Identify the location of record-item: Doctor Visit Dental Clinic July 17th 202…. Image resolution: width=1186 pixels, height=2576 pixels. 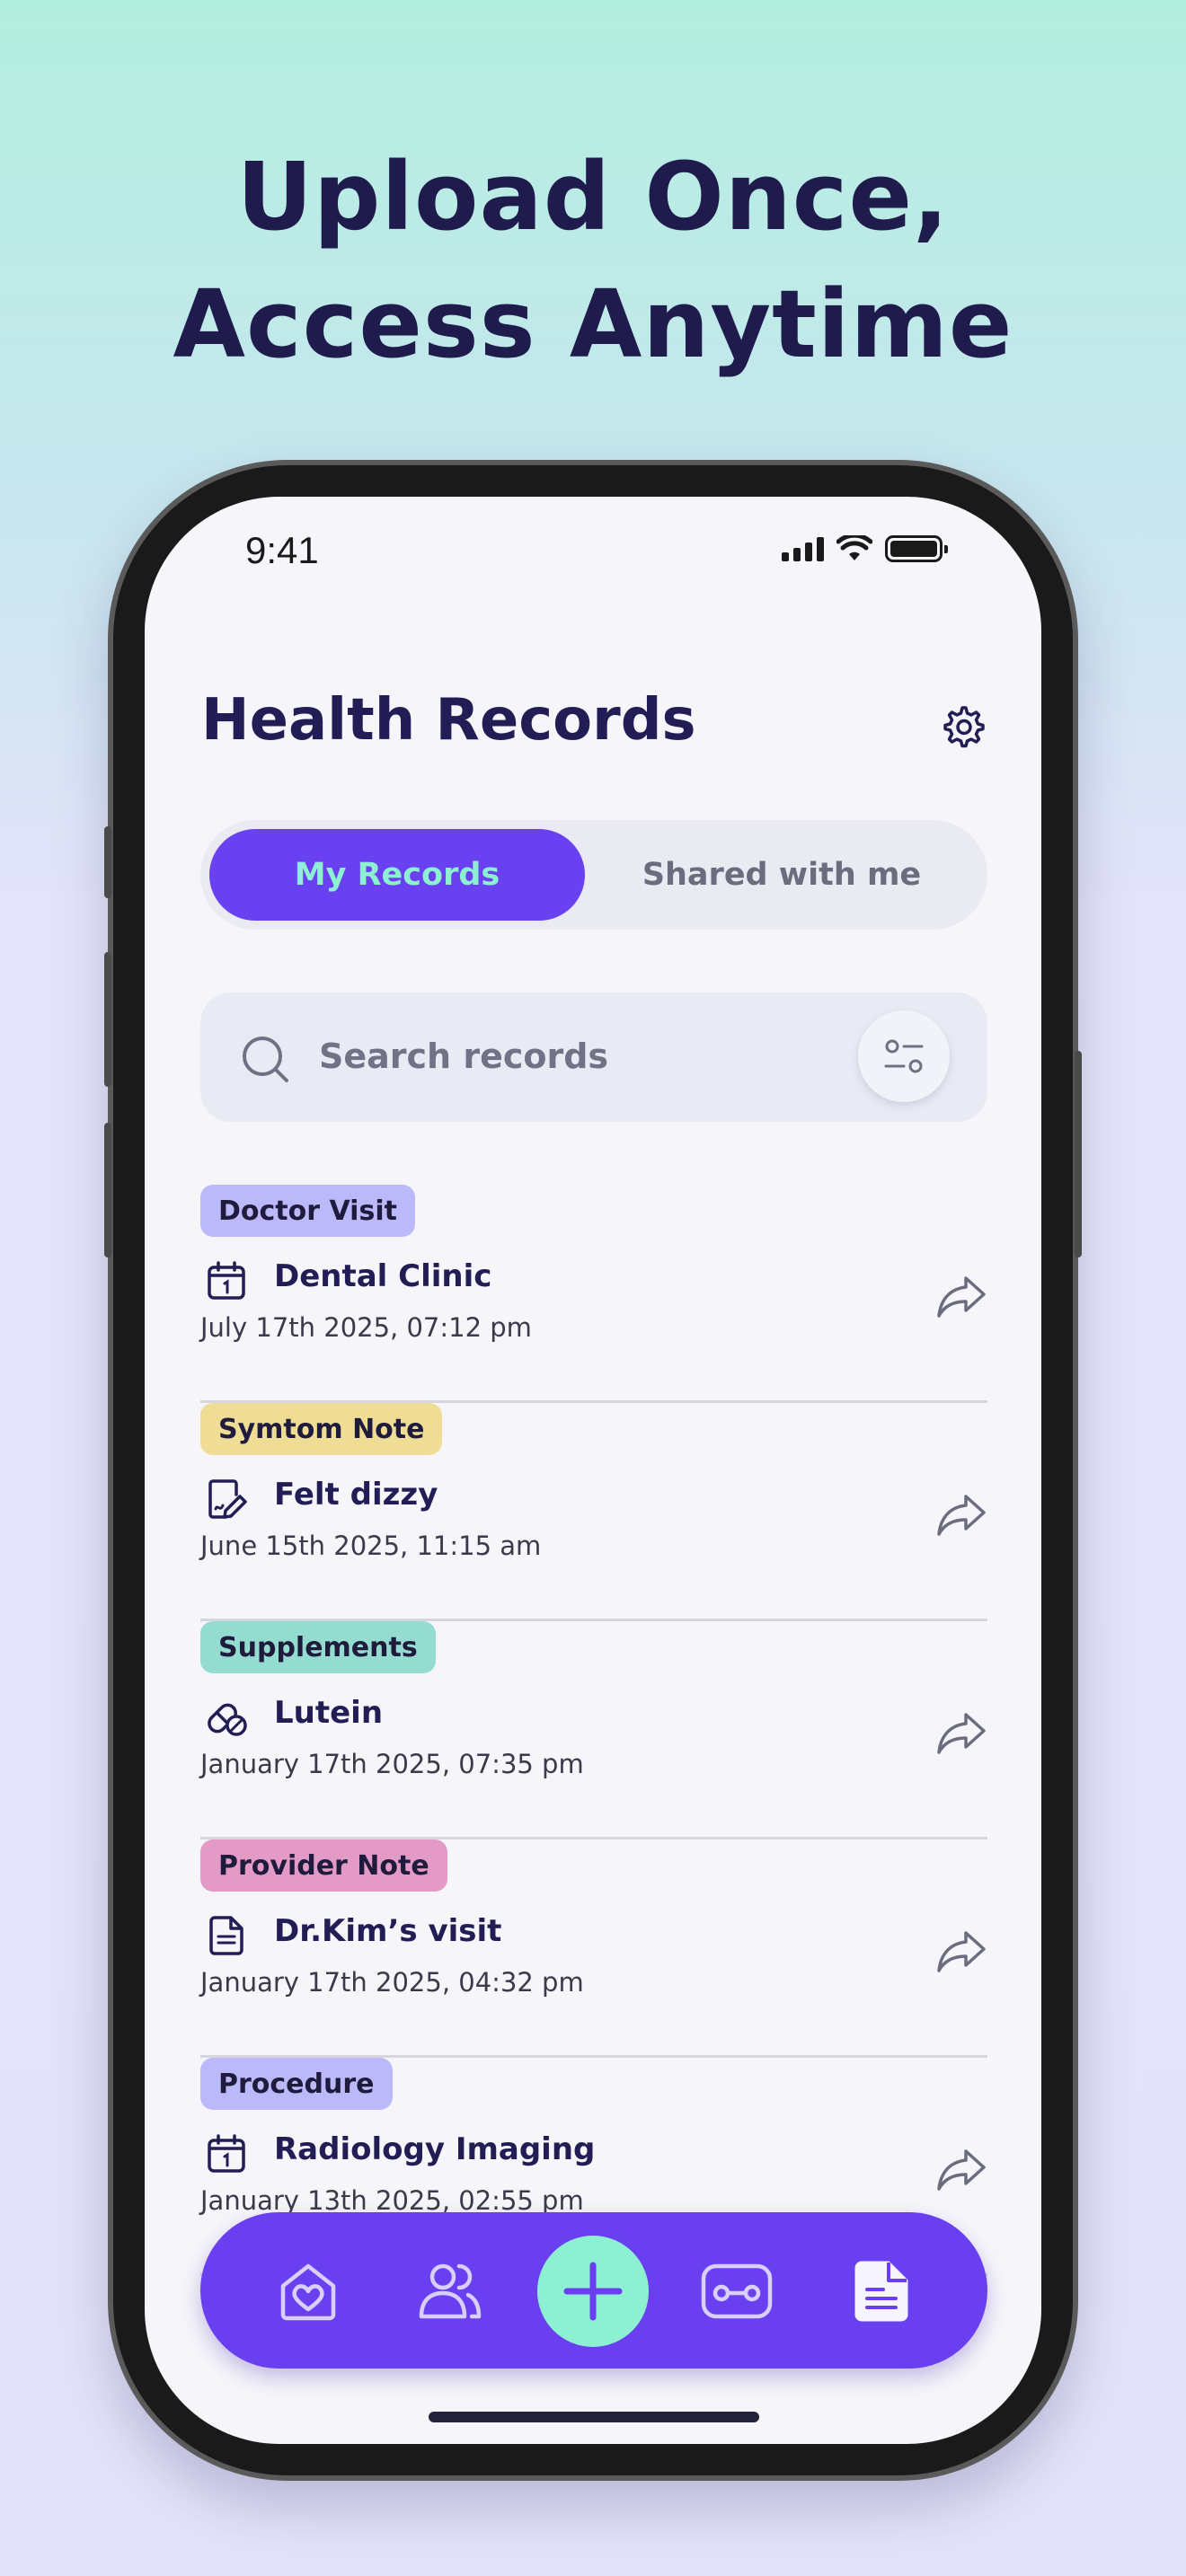
(593, 1294).